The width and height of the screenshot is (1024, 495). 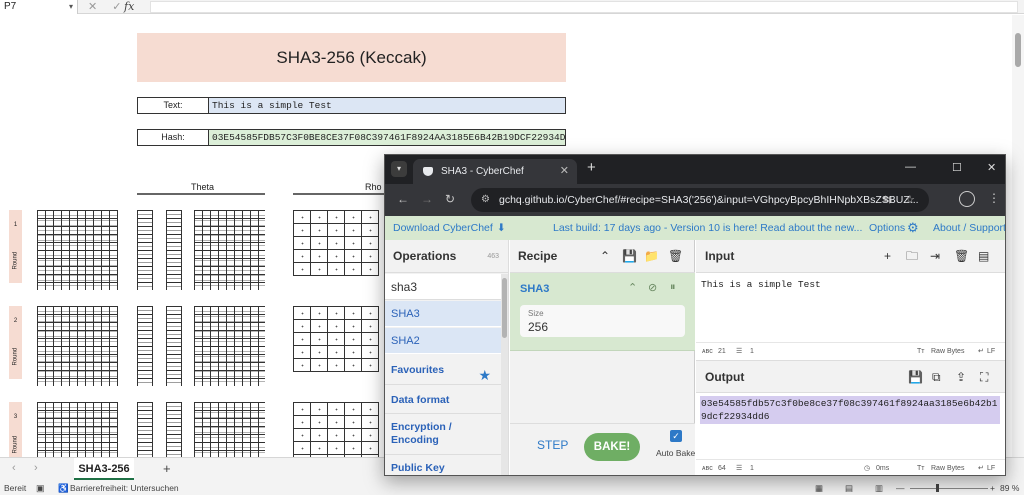 I want to click on operations-scrollbar, so click(x=504, y=374).